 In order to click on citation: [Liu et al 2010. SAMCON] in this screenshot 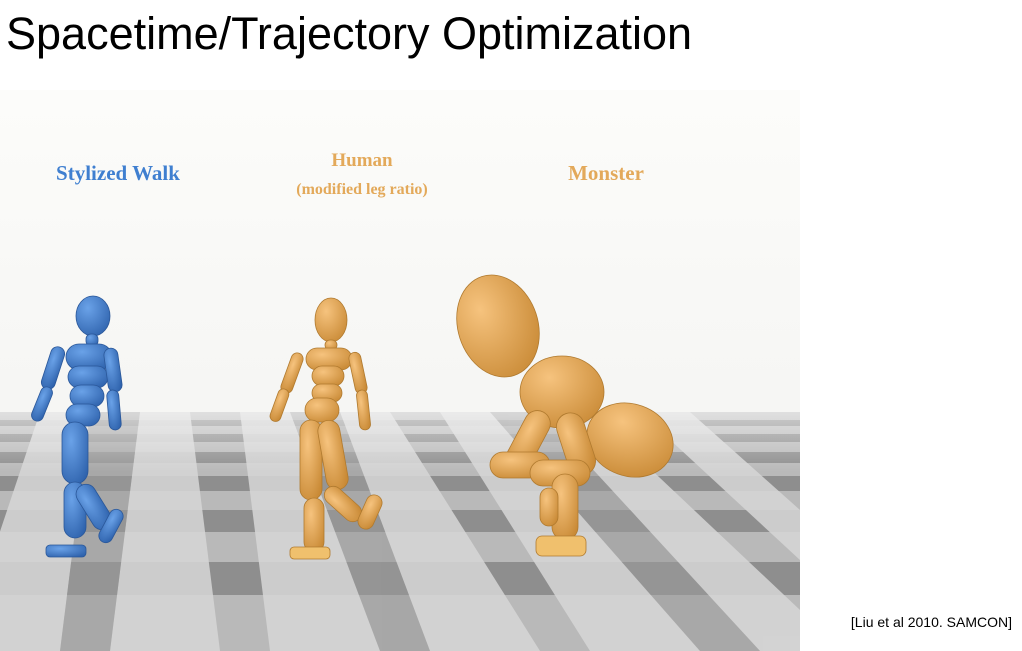, I will do `click(931, 622)`.